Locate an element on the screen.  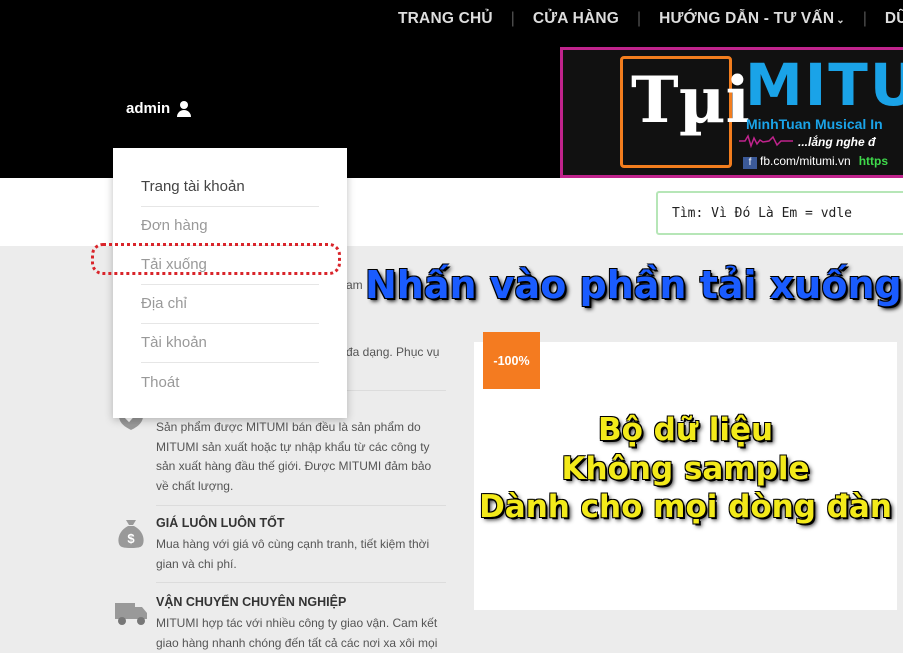
background-text-fragment: đa dạng. Phục vụ is located at coordinates (393, 352).